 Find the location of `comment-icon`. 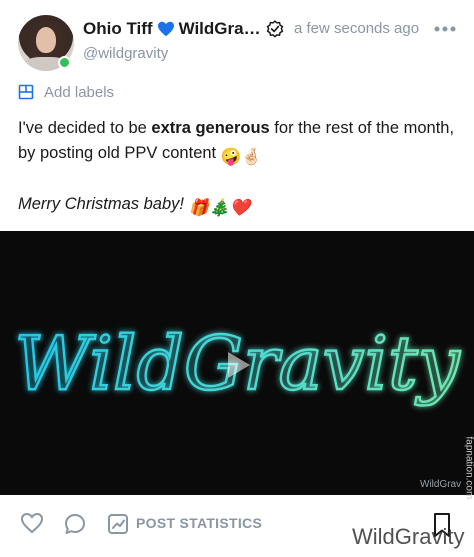

comment-icon is located at coordinates (75, 524).